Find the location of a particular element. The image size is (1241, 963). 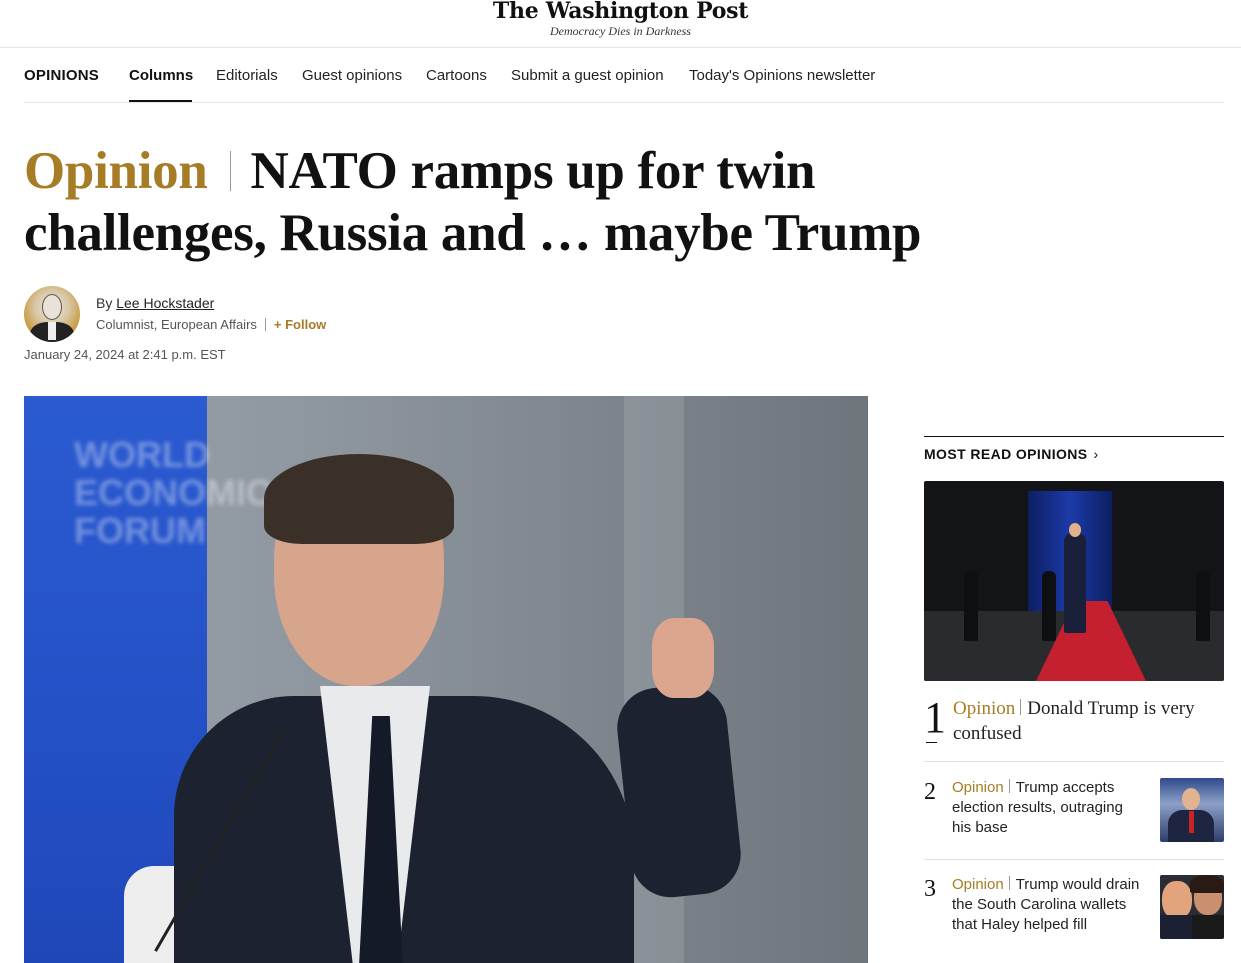

rank-number: 1 is located at coordinates (935, 717).